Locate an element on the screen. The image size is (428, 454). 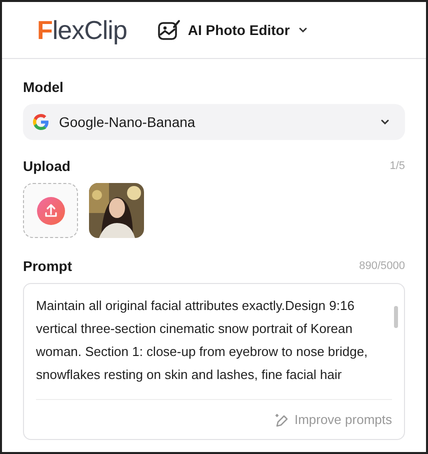
upload-count: 1/5 is located at coordinates (397, 166).